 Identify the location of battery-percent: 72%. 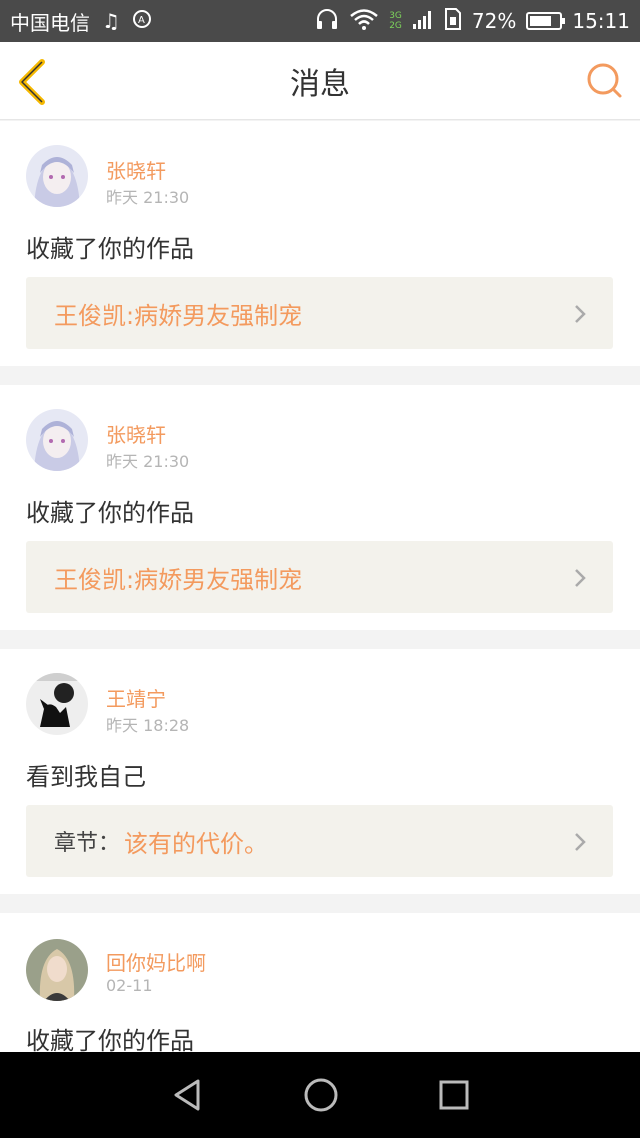
(494, 21).